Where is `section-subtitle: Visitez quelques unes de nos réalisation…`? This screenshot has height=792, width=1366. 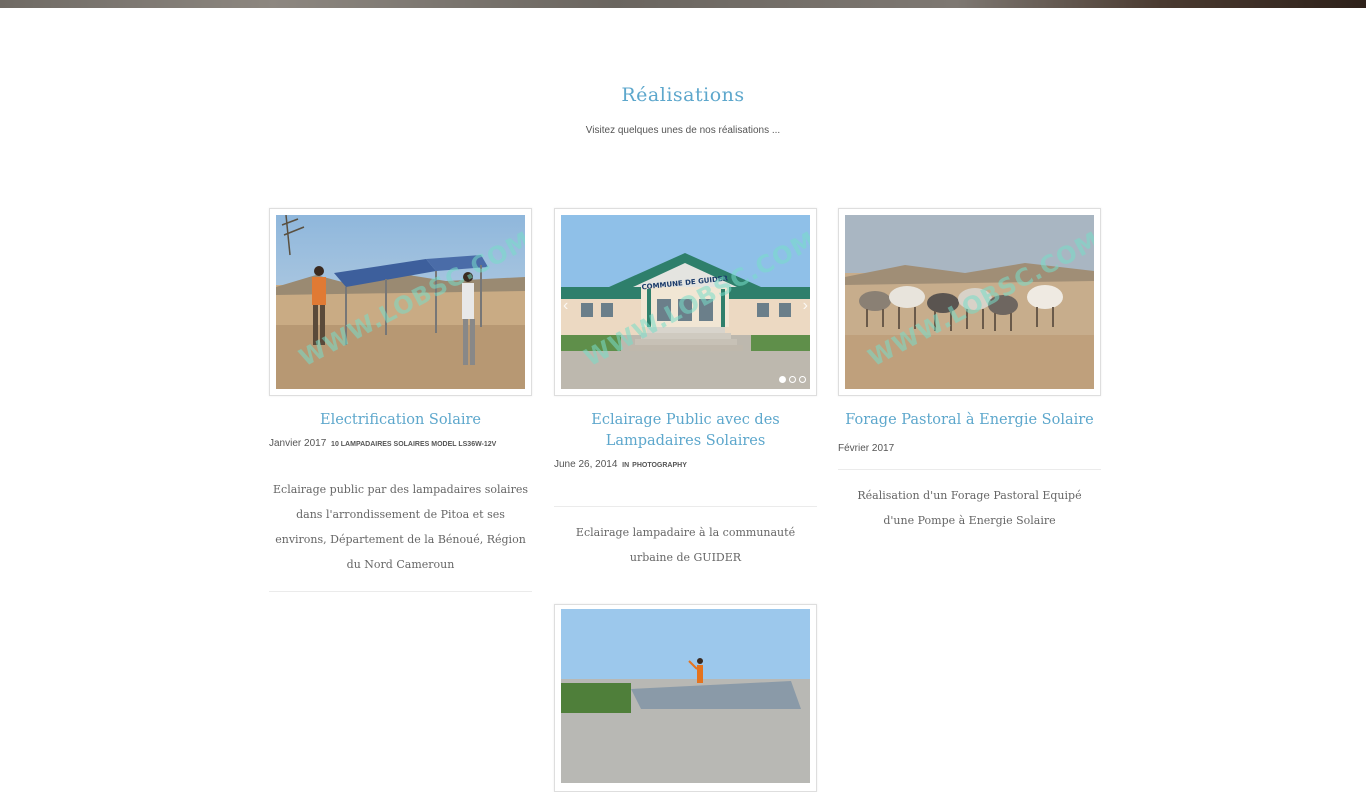 section-subtitle: Visitez quelques unes de nos réalisation… is located at coordinates (683, 130).